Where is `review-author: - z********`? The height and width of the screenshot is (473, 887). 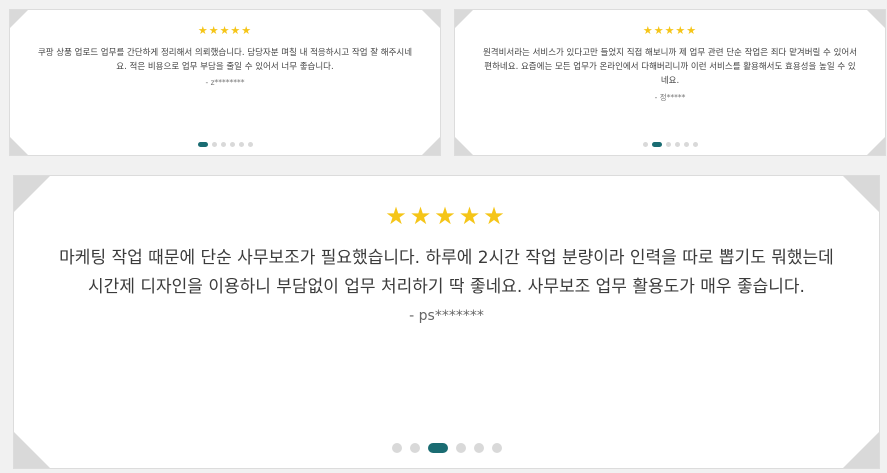
review-author: - z******** is located at coordinates (225, 82).